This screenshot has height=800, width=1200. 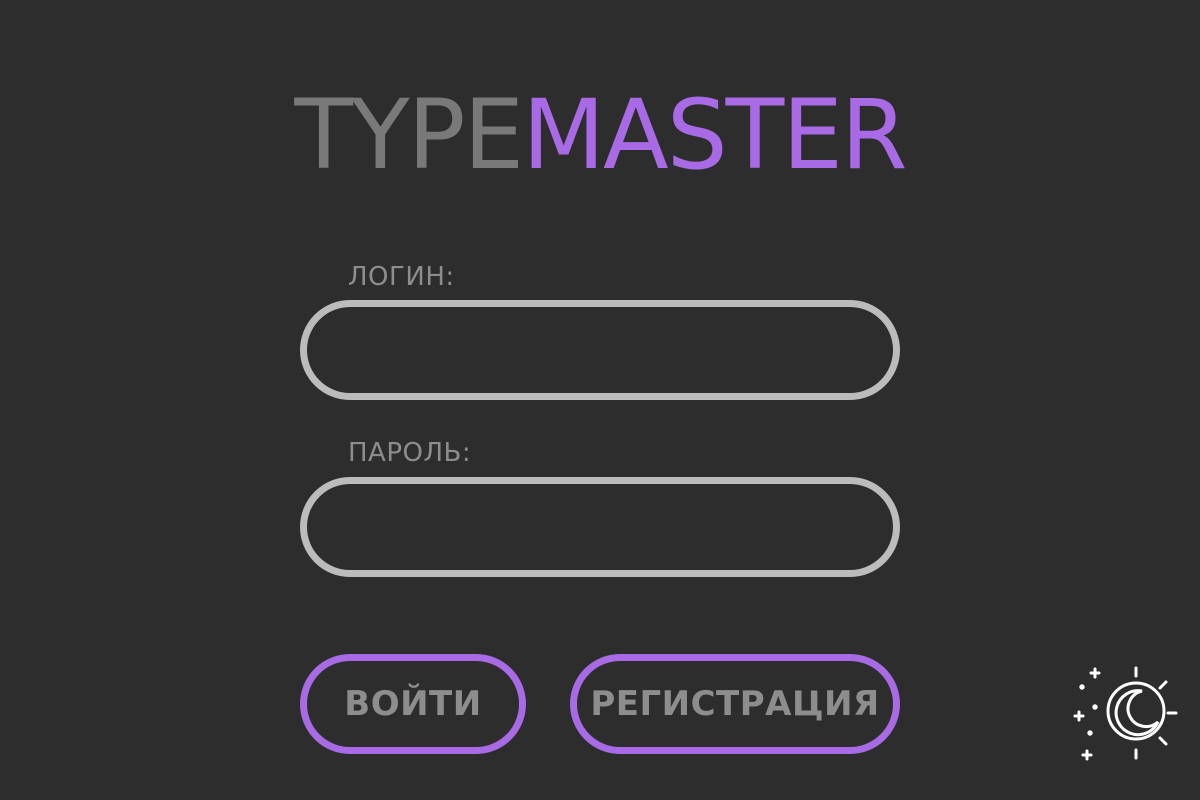 What do you see at coordinates (600, 350) in the screenshot?
I see `login-input` at bounding box center [600, 350].